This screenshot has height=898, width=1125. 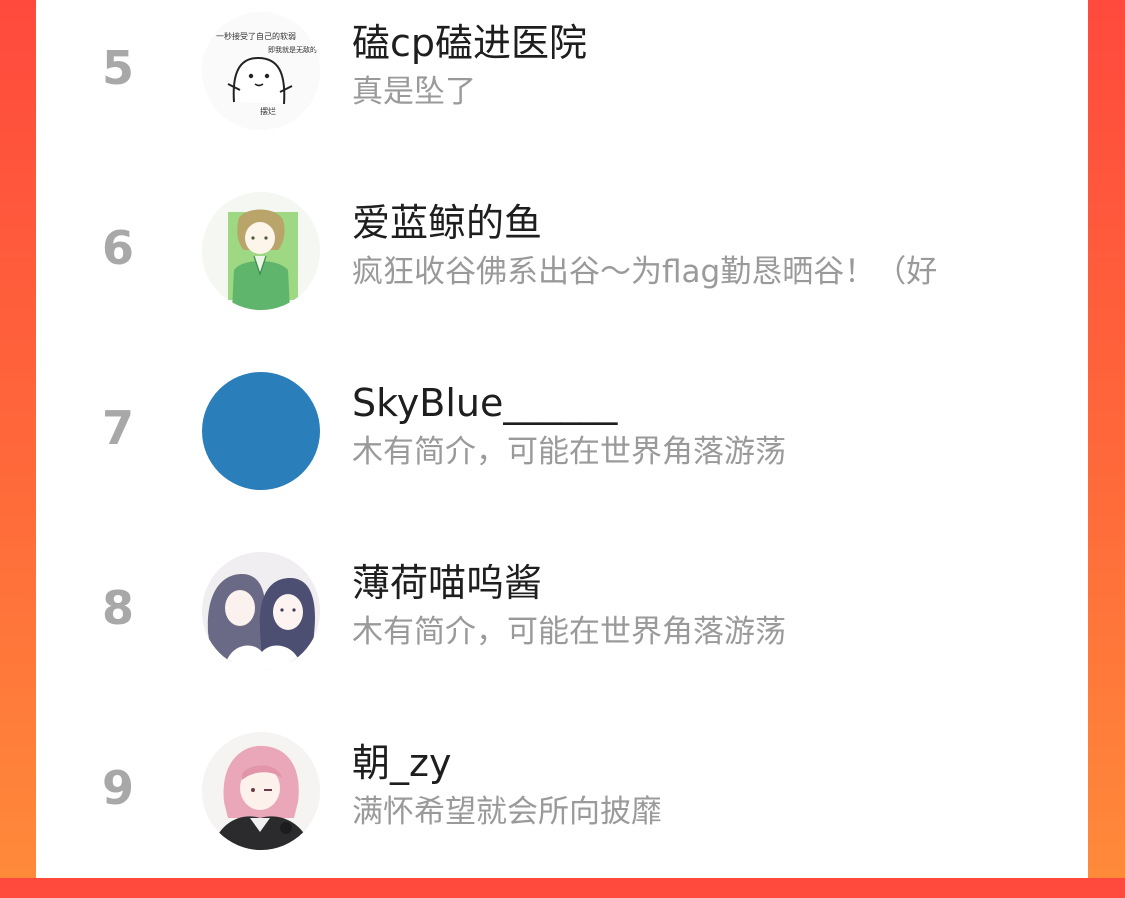 What do you see at coordinates (261, 791) in the screenshot?
I see `anime-pink-hair-avatar-icon` at bounding box center [261, 791].